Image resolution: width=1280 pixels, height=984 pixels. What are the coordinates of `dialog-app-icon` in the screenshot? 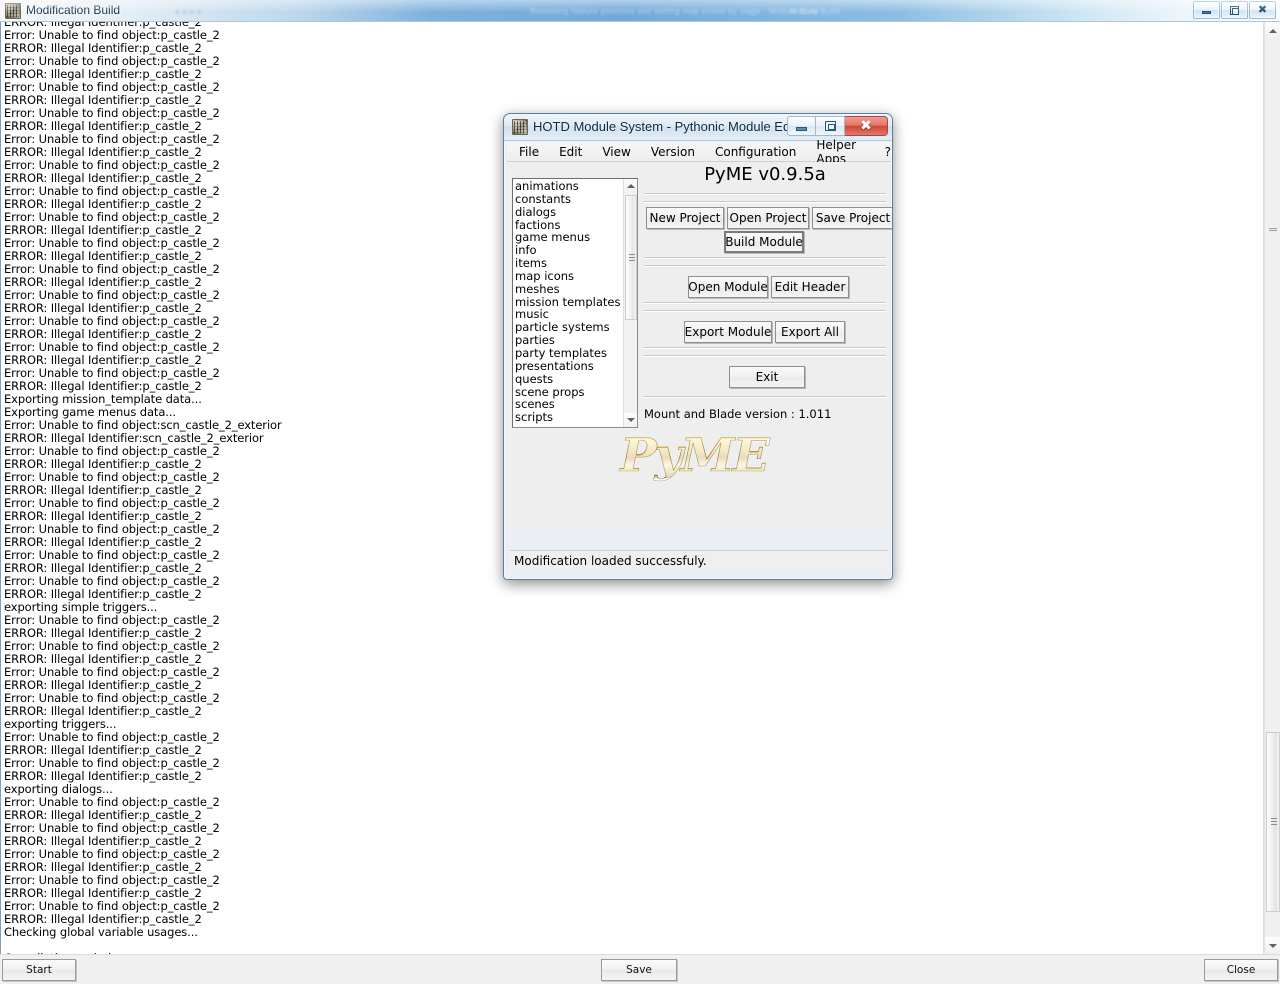 It's located at (520, 127).